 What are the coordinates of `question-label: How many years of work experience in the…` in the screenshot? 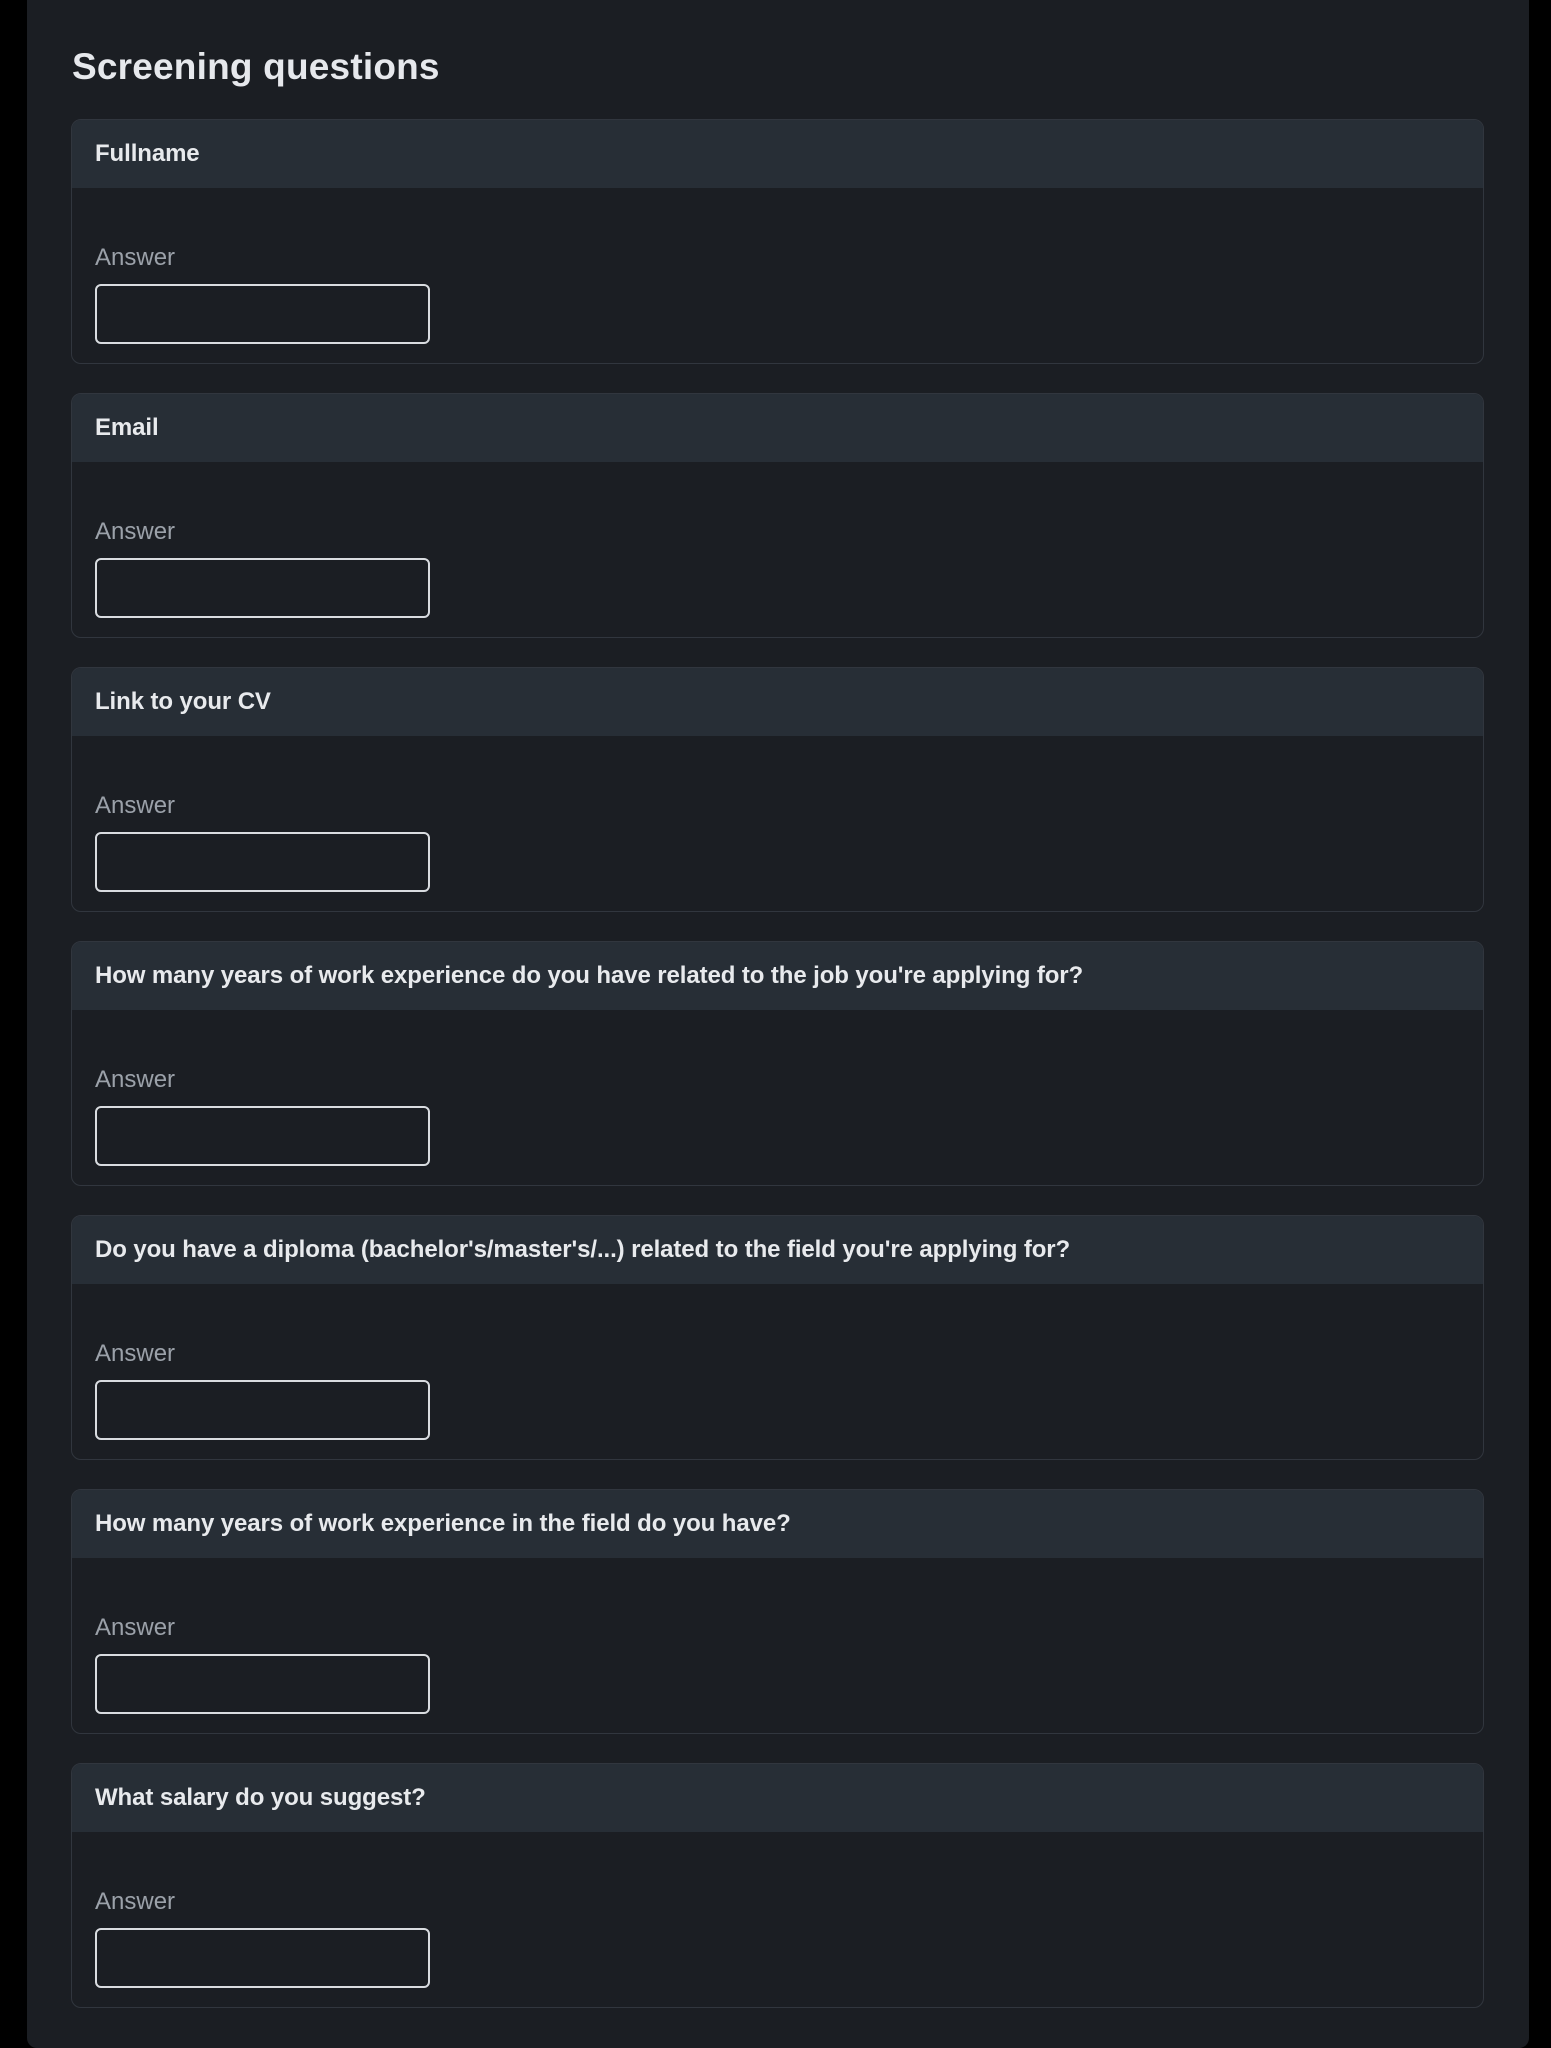 It's located at (443, 1523).